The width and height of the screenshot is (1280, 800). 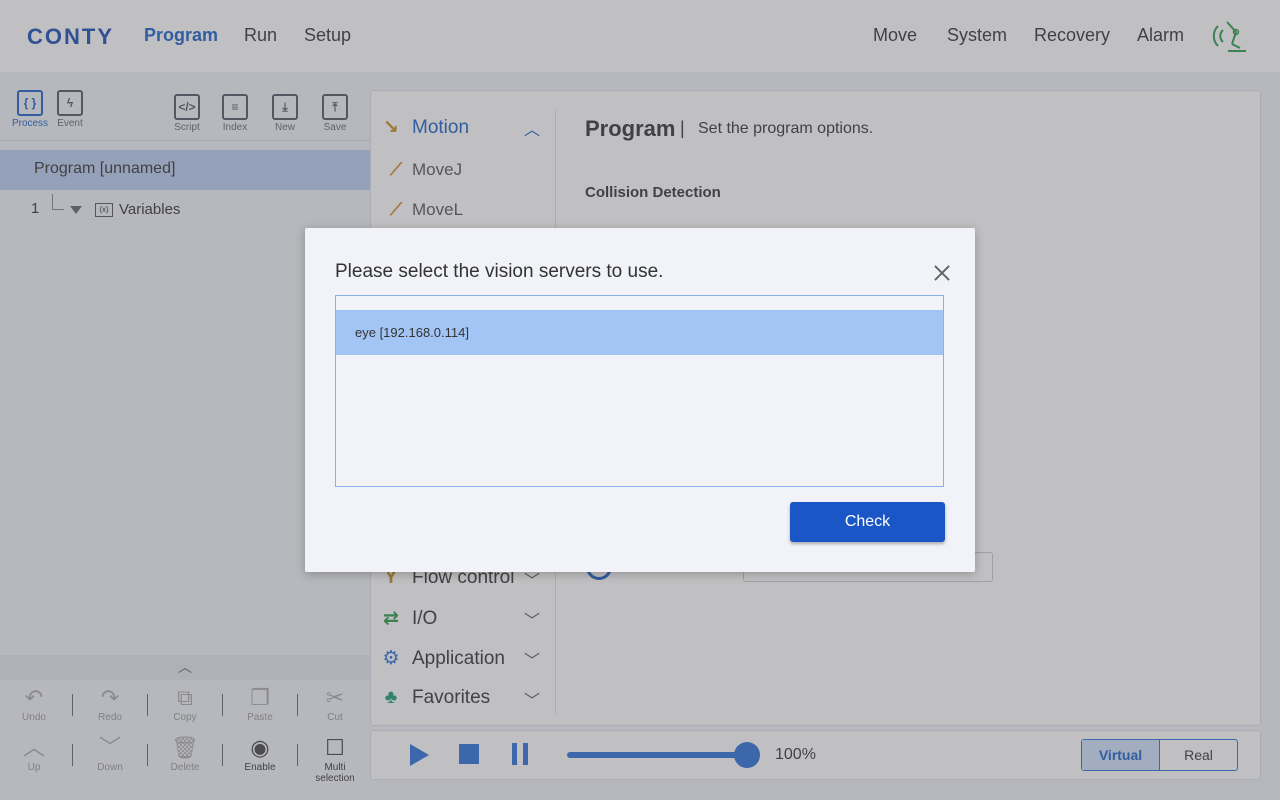 What do you see at coordinates (639, 391) in the screenshot?
I see `server-list: eye [192.168.0.114]` at bounding box center [639, 391].